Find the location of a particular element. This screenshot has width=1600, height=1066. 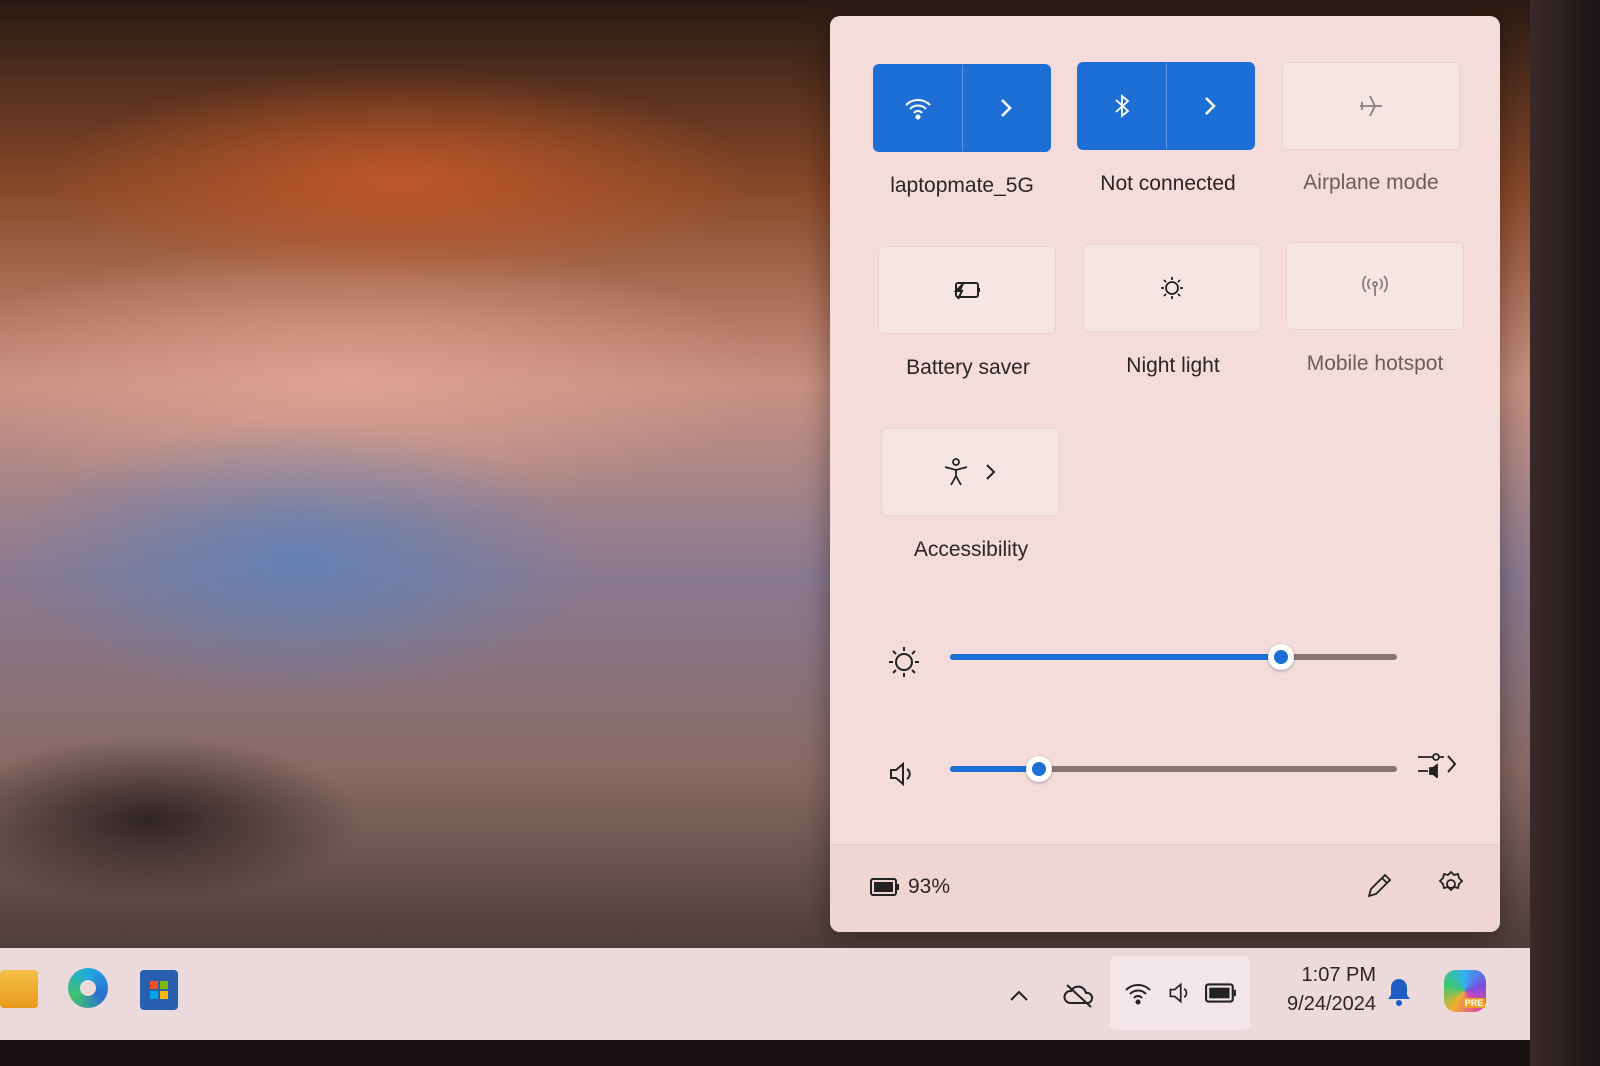

wifi-toggle is located at coordinates (918, 108).